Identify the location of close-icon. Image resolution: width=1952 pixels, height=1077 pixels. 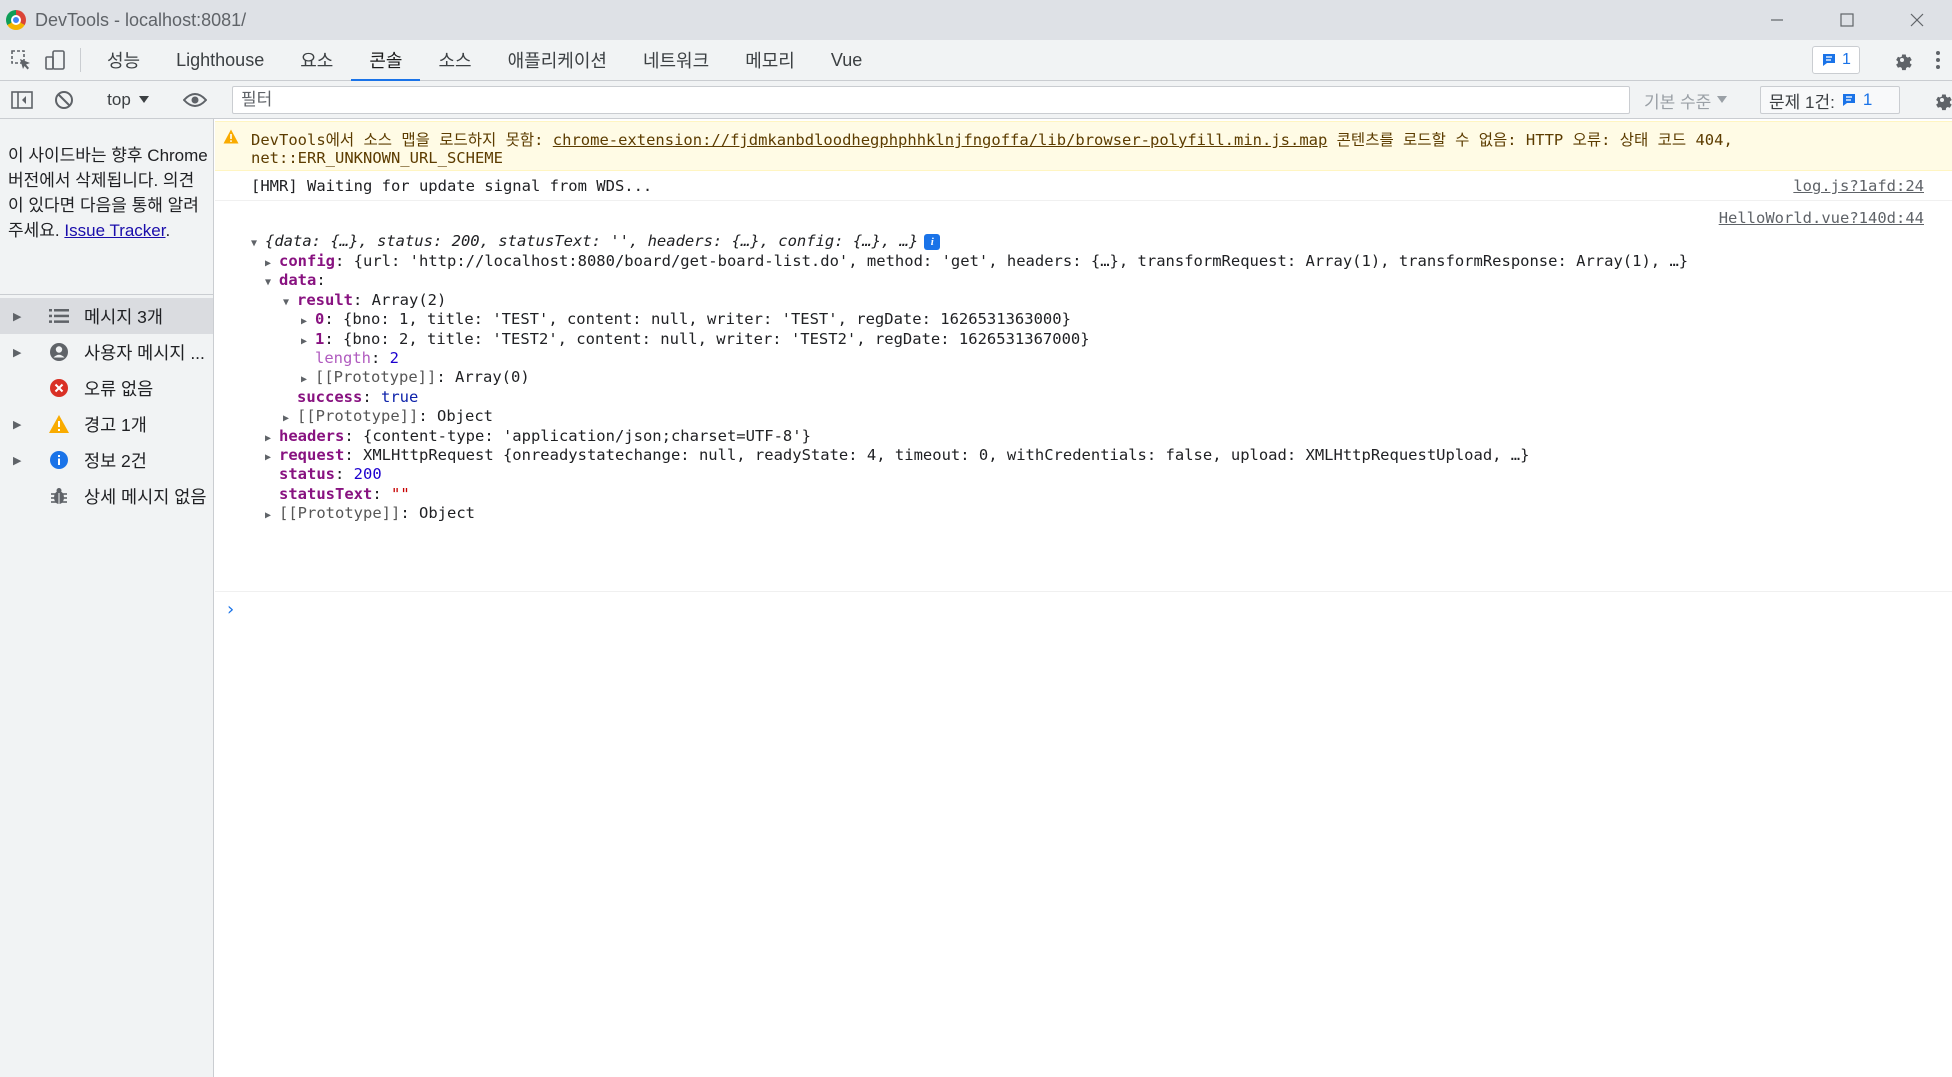
(1917, 20).